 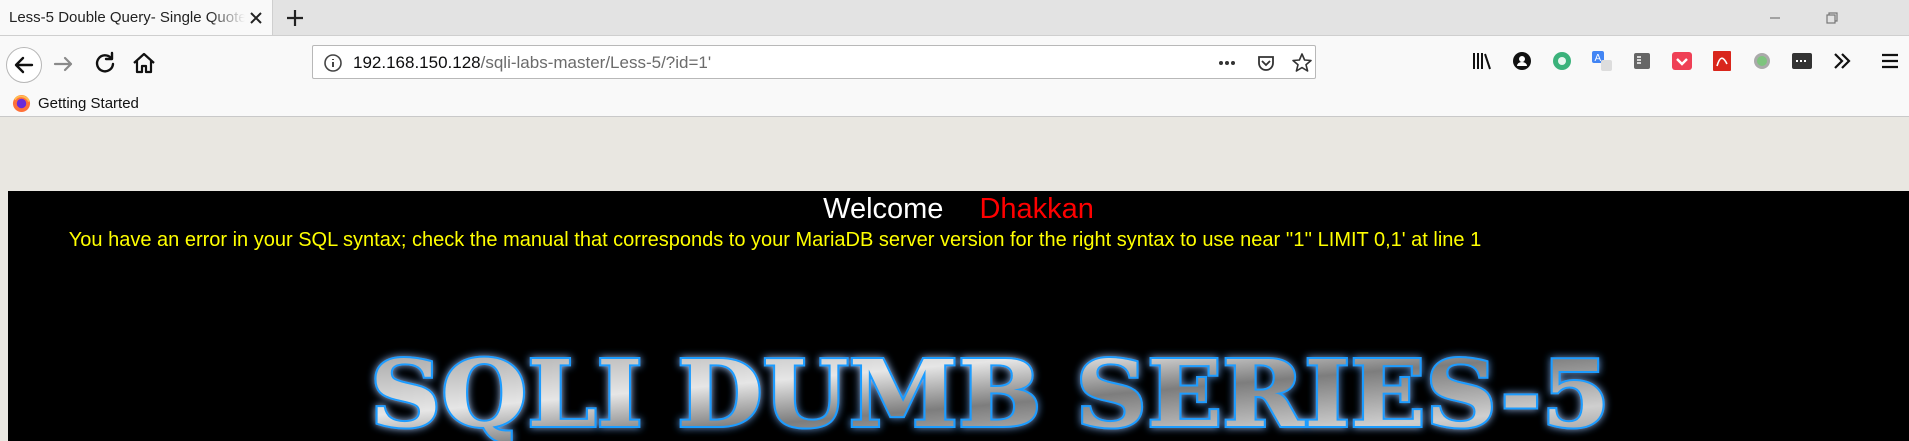 I want to click on forward-arrow-icon, so click(x=64, y=64).